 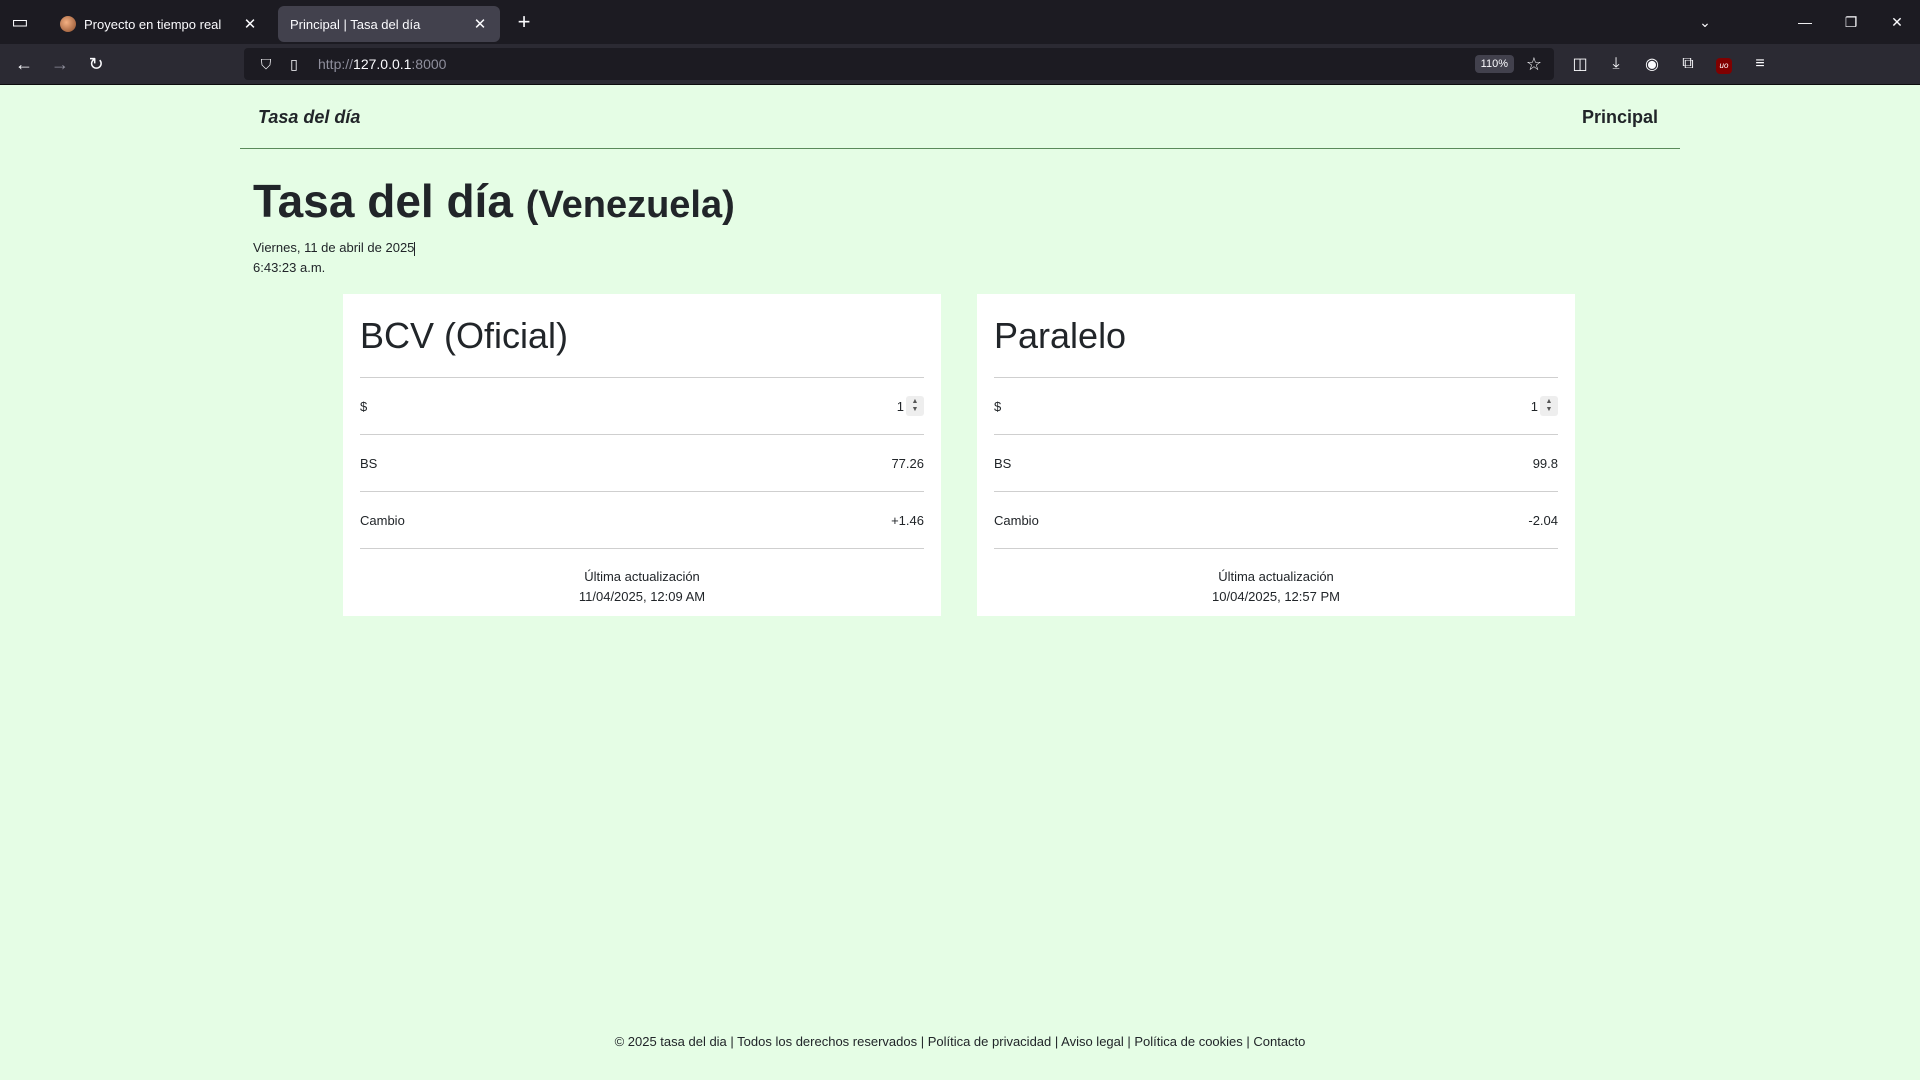 I want to click on chevron-down-icon: ⌄, so click(x=1705, y=22).